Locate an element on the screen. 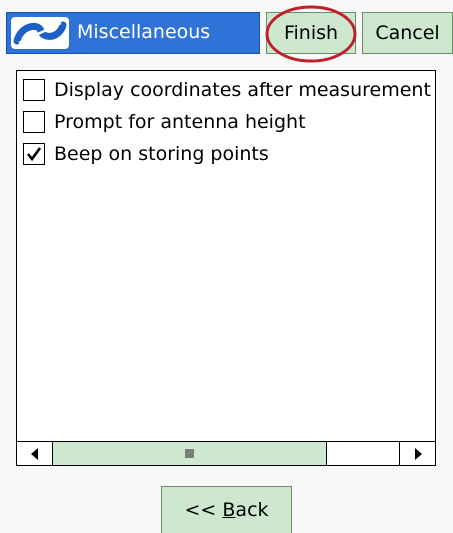  option-prompt-antenna-height: Prompt for antenna height is located at coordinates (164, 122).